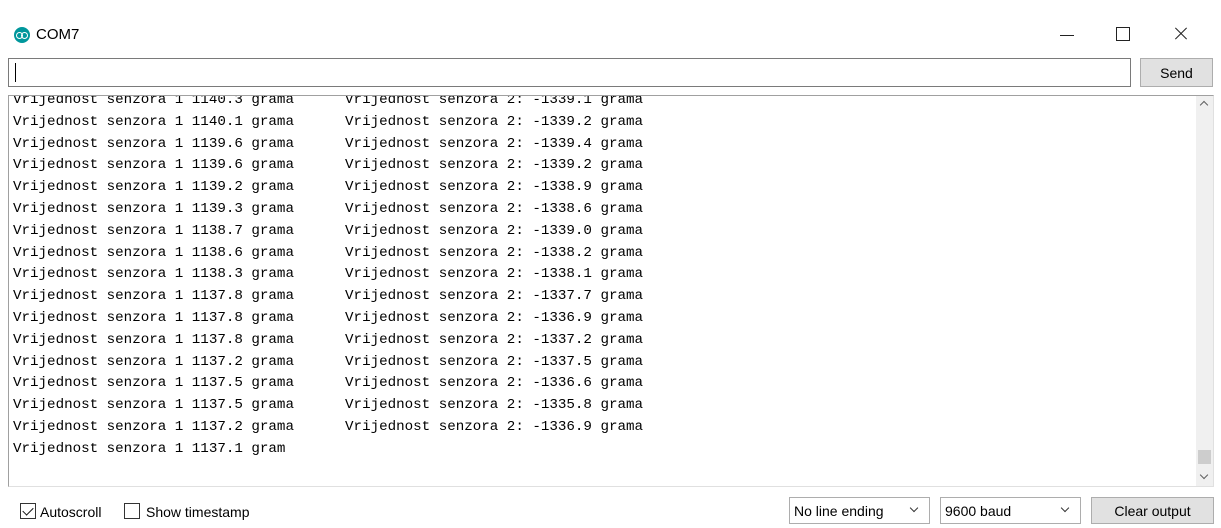  What do you see at coordinates (1181, 33) in the screenshot?
I see `close-icon` at bounding box center [1181, 33].